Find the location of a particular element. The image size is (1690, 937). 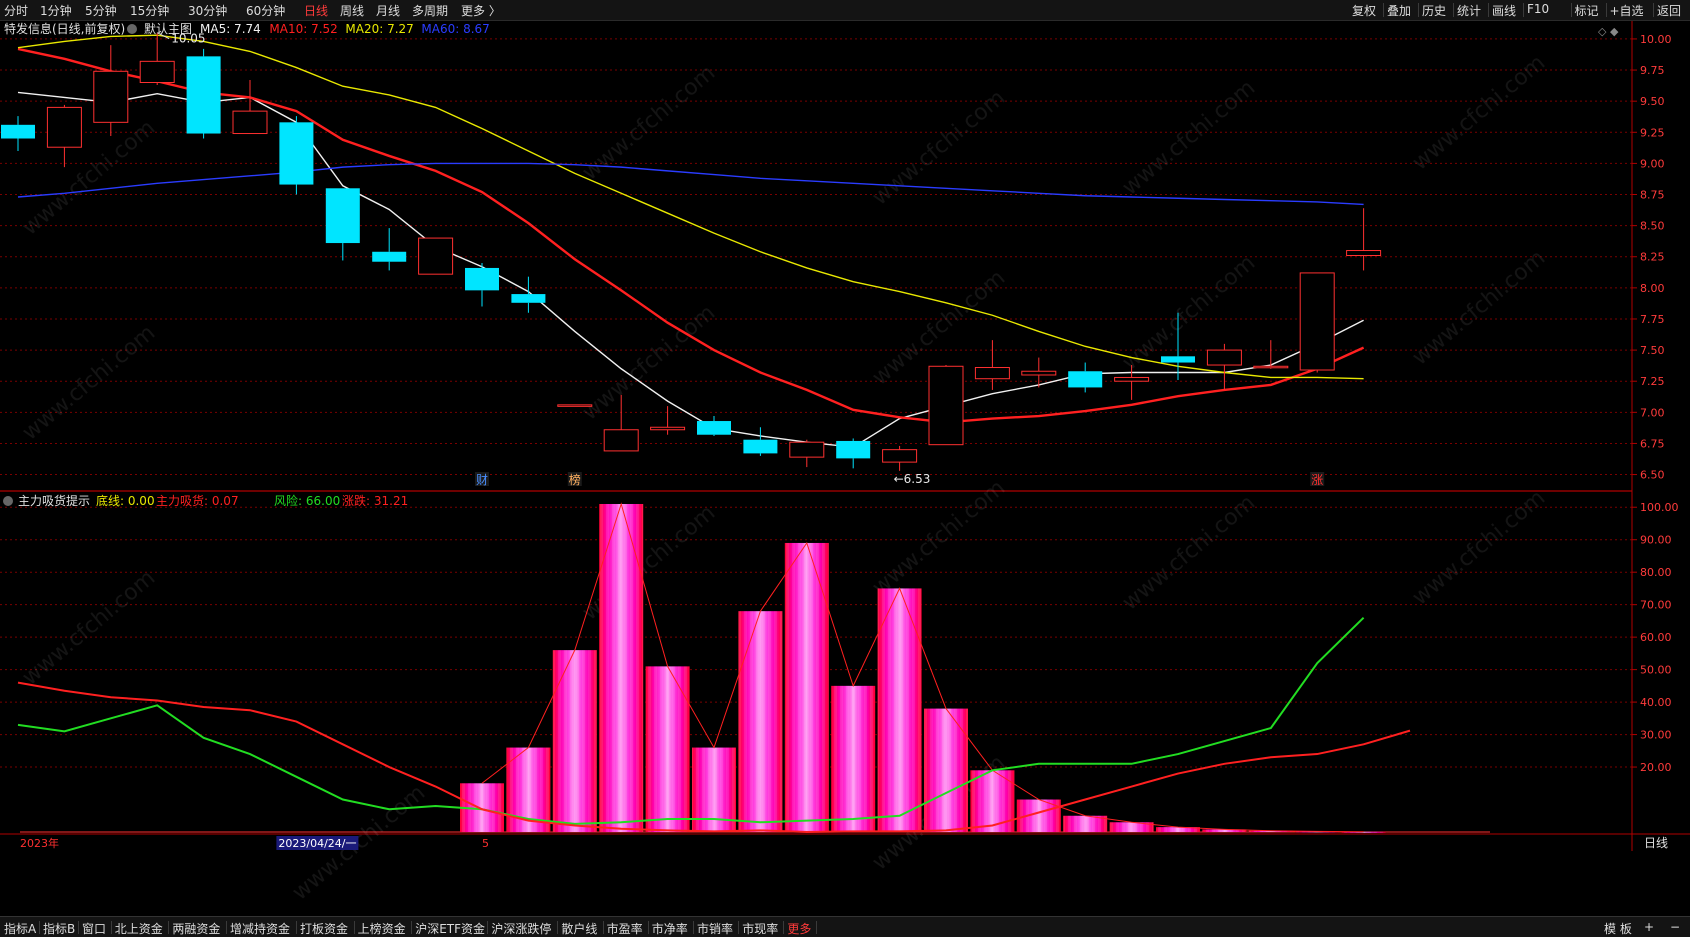

event-marker: 榜 is located at coordinates (575, 479).